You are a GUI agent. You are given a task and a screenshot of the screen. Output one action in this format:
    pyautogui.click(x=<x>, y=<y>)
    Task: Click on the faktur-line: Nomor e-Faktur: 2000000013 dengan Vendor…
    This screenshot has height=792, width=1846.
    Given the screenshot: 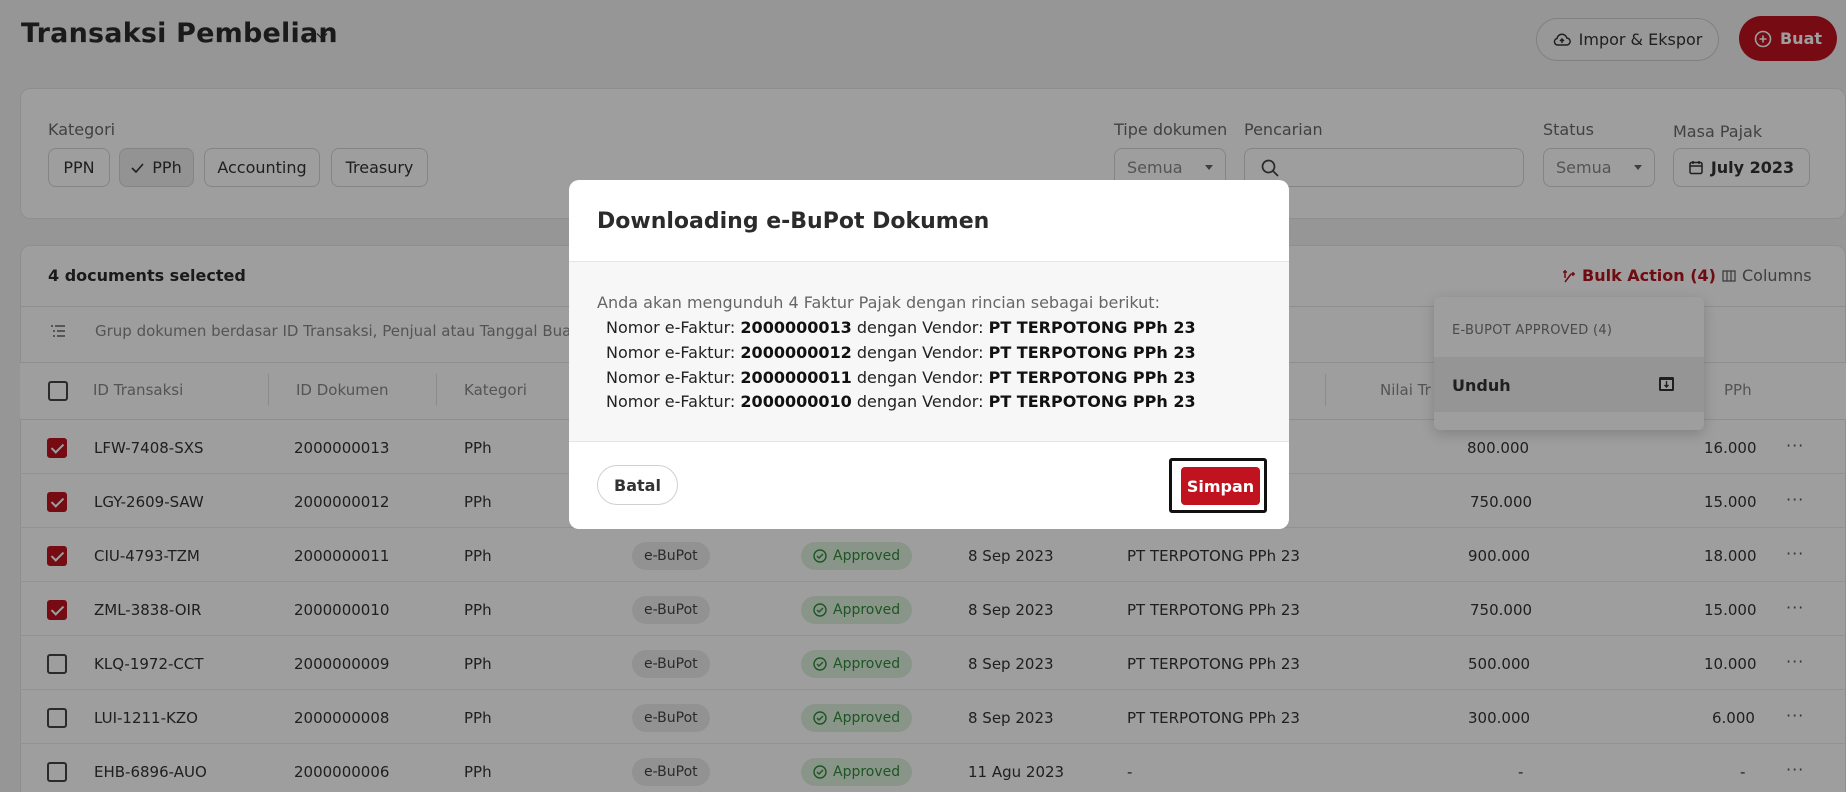 What is the action you would take?
    pyautogui.click(x=901, y=327)
    